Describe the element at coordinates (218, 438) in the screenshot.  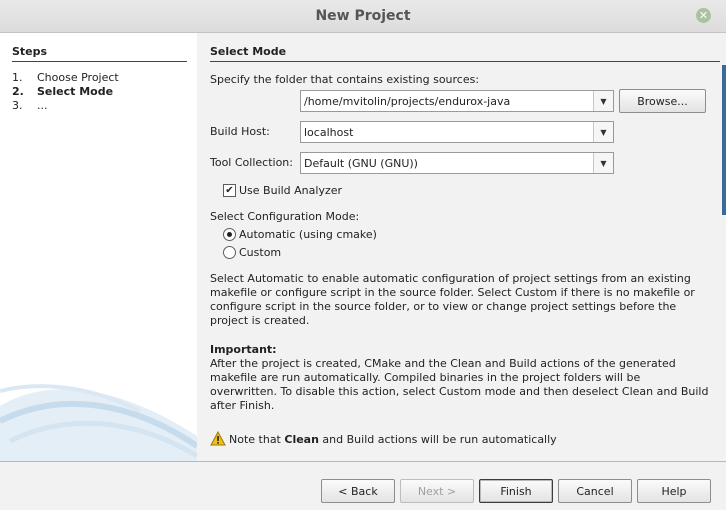
I see `warning-icon` at that location.